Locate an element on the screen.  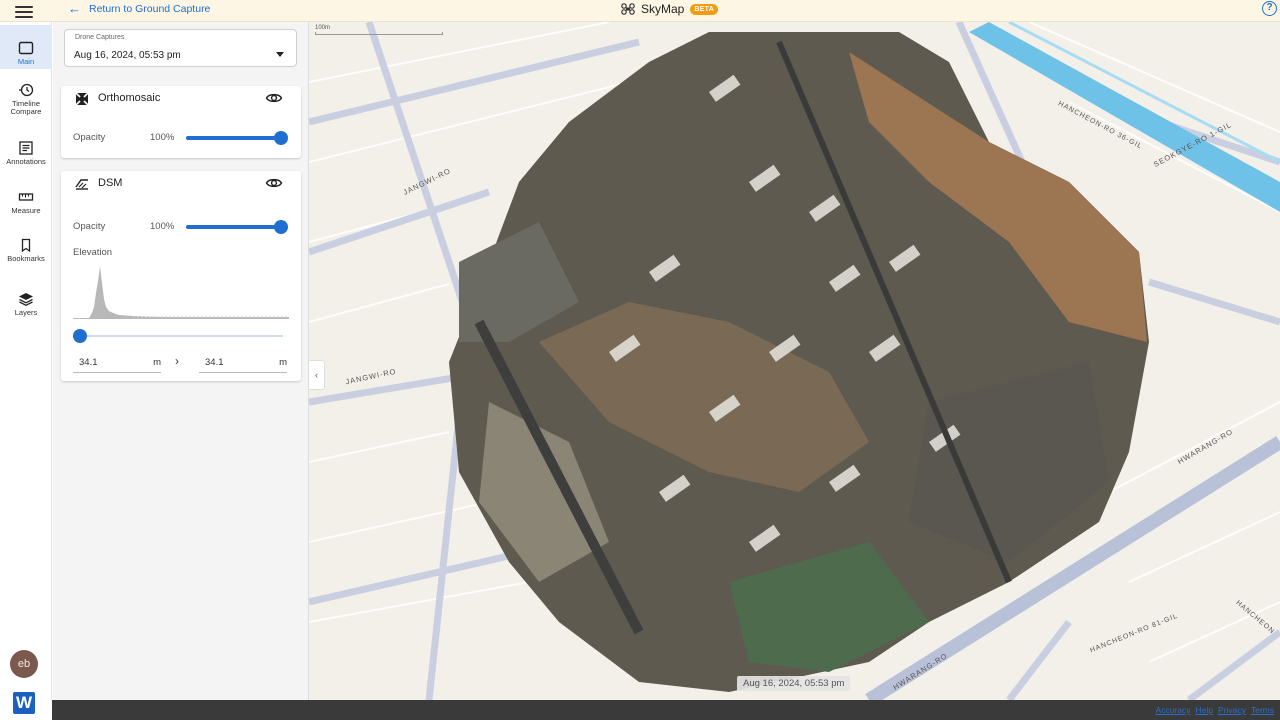
clock-history-icon is located at coordinates (26, 90).